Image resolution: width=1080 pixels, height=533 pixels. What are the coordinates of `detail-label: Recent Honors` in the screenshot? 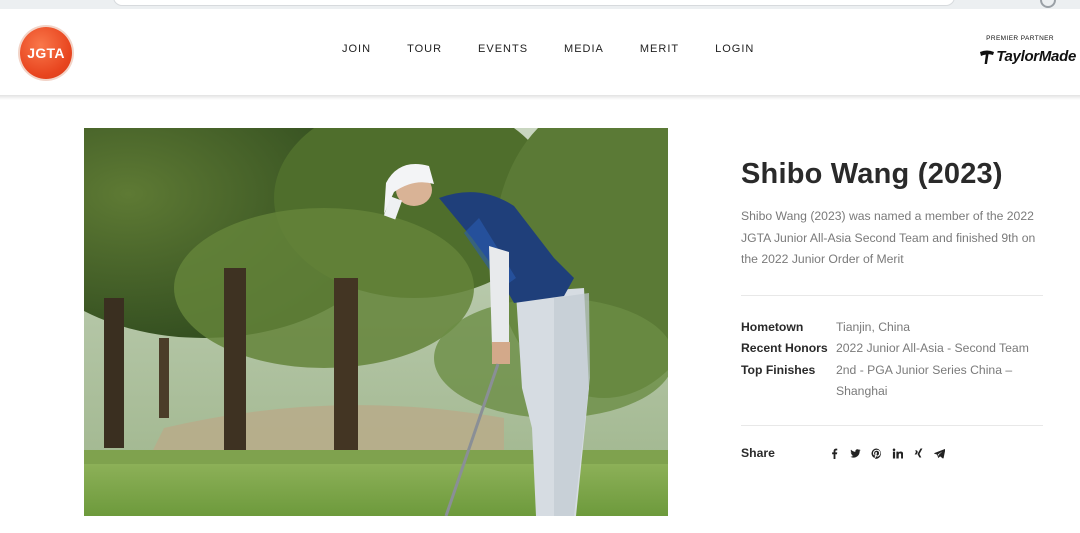 It's located at (784, 348).